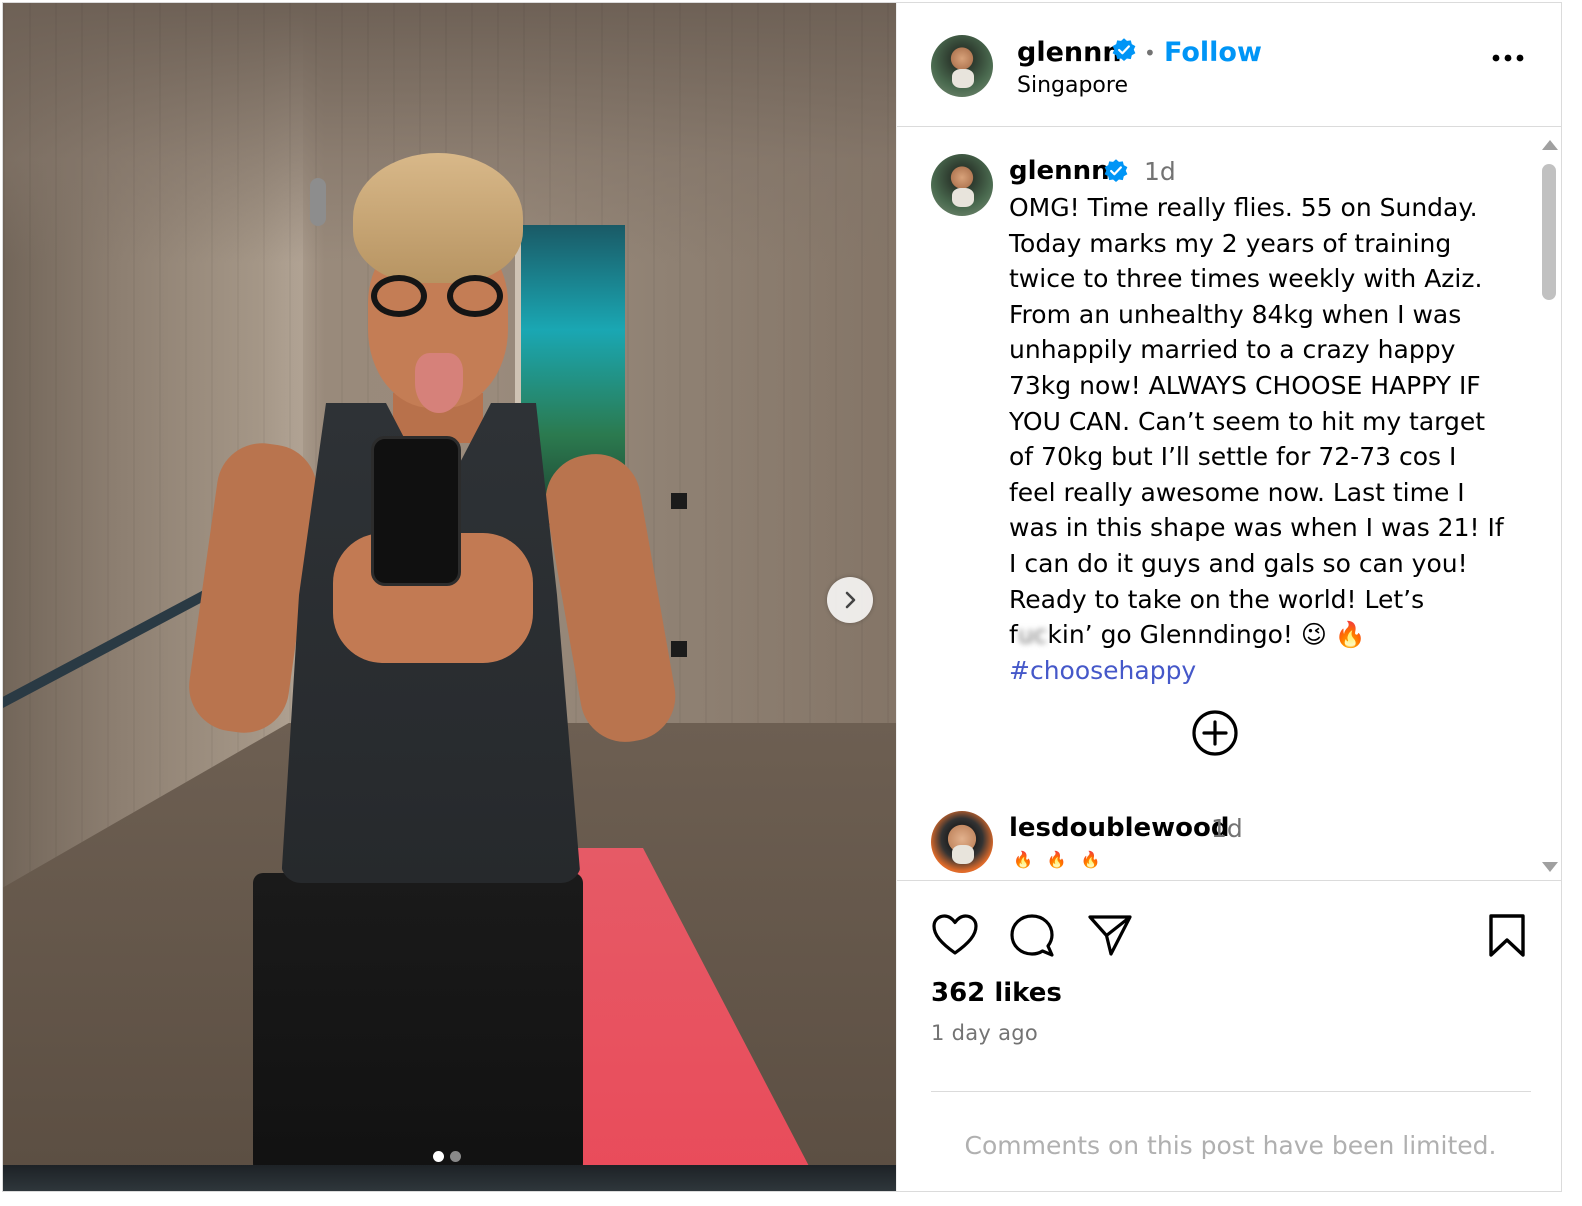 This screenshot has width=1582, height=1206. I want to click on more-options-icon, so click(1508, 58).